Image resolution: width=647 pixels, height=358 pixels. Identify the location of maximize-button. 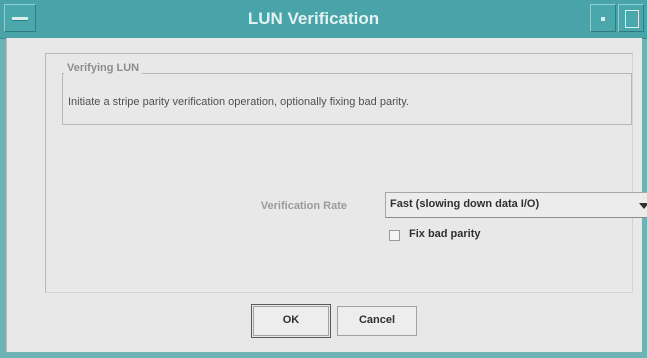
(631, 18).